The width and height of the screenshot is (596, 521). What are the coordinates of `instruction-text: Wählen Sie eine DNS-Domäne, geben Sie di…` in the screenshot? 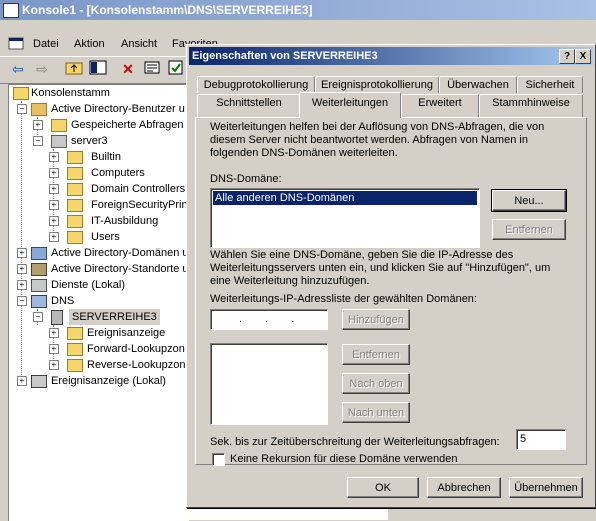 It's located at (380, 268).